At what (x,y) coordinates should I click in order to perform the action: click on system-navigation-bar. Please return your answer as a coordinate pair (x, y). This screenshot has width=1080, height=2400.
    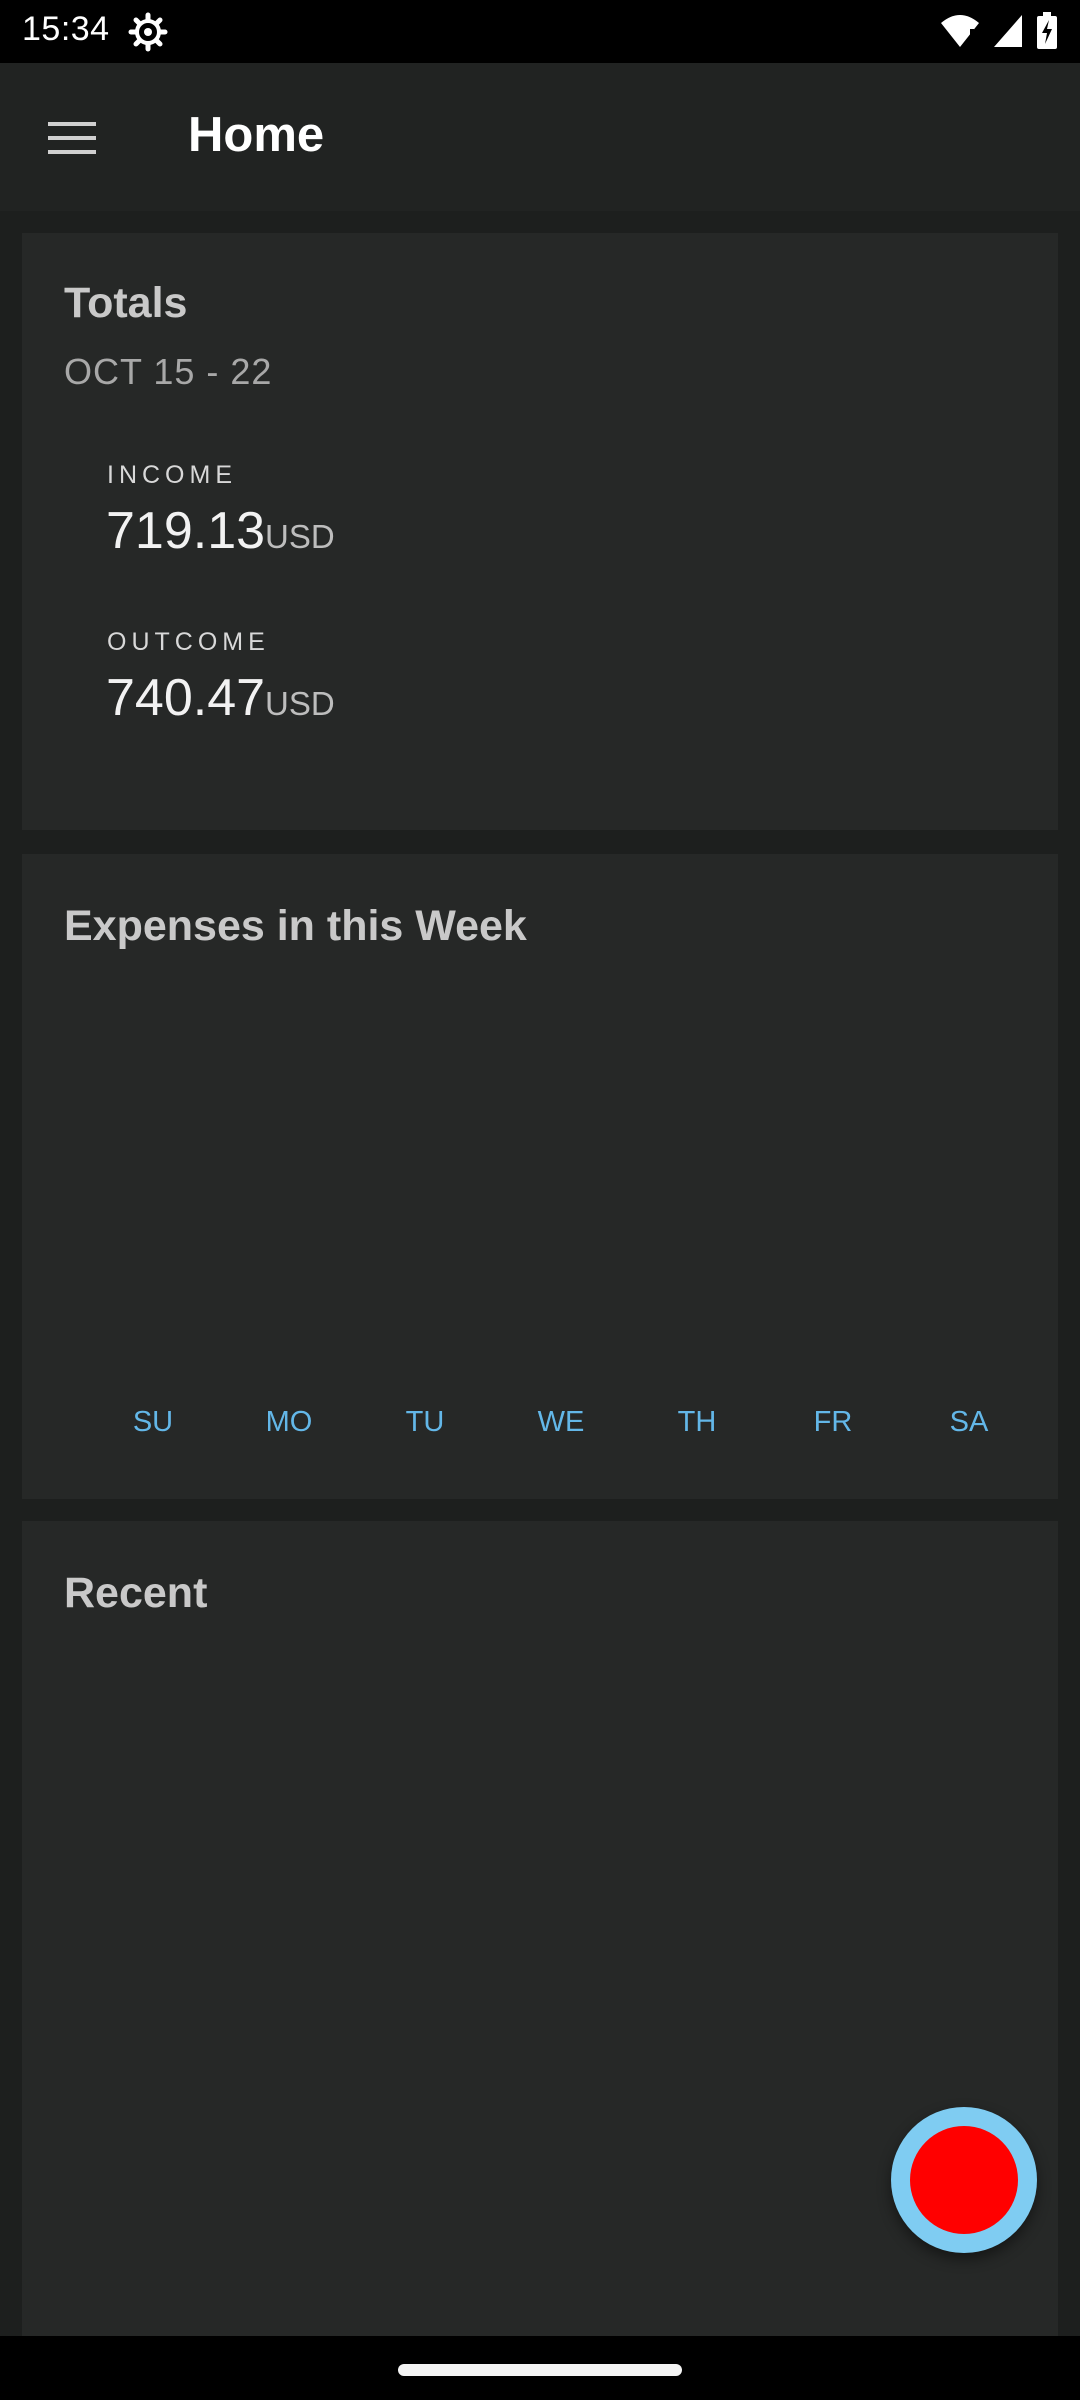
    Looking at the image, I should click on (540, 2368).